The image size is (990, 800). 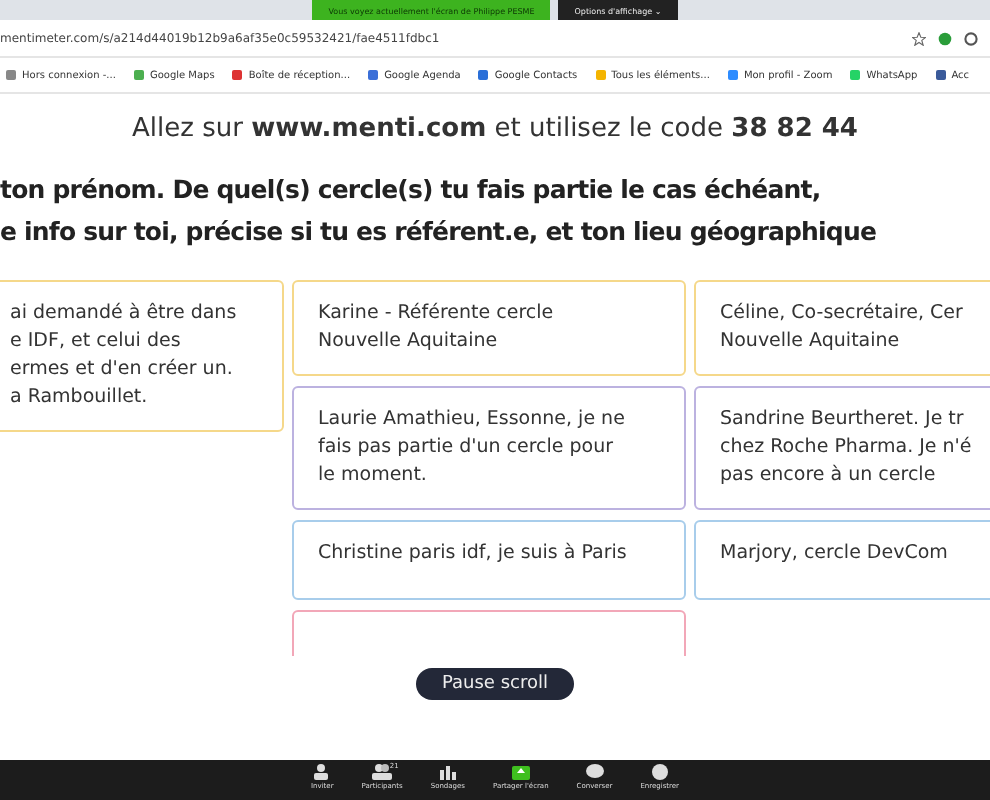 What do you see at coordinates (382, 772) in the screenshot?
I see `people-icon` at bounding box center [382, 772].